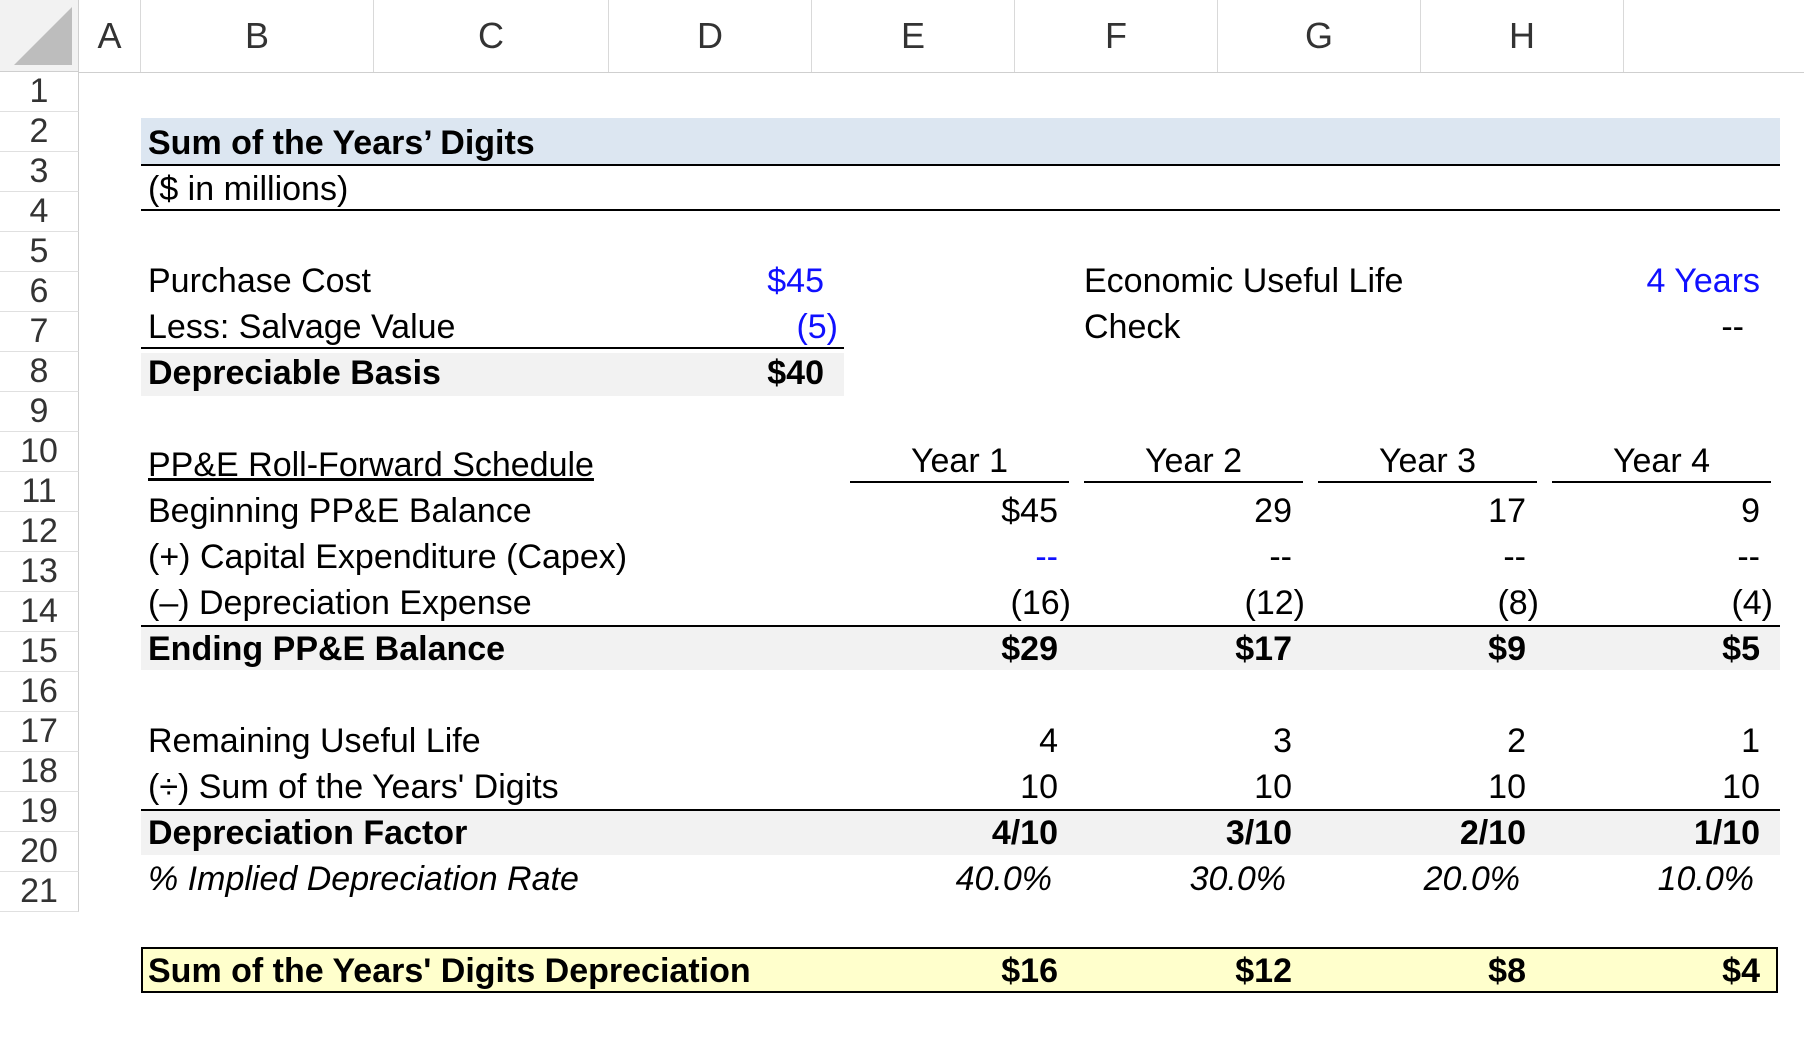  What do you see at coordinates (39, 372) in the screenshot?
I see `row-header-8: 8` at bounding box center [39, 372].